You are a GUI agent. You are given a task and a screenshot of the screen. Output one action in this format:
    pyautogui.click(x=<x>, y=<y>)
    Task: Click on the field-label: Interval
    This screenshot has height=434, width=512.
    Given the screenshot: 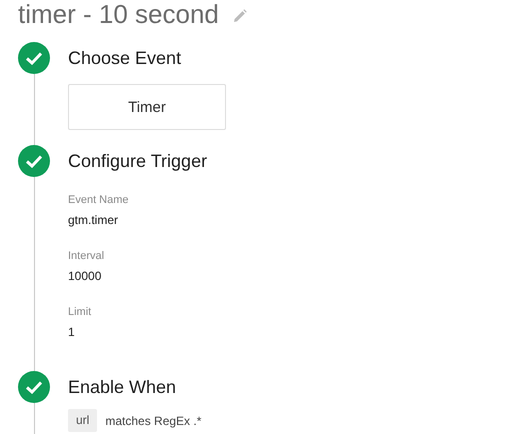 What is the action you would take?
    pyautogui.click(x=87, y=256)
    